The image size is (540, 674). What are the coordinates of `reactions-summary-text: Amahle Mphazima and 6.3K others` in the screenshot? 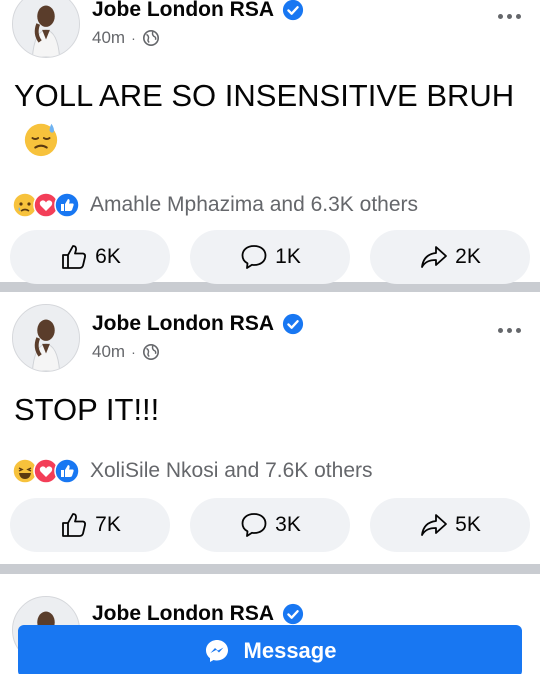 It's located at (254, 205).